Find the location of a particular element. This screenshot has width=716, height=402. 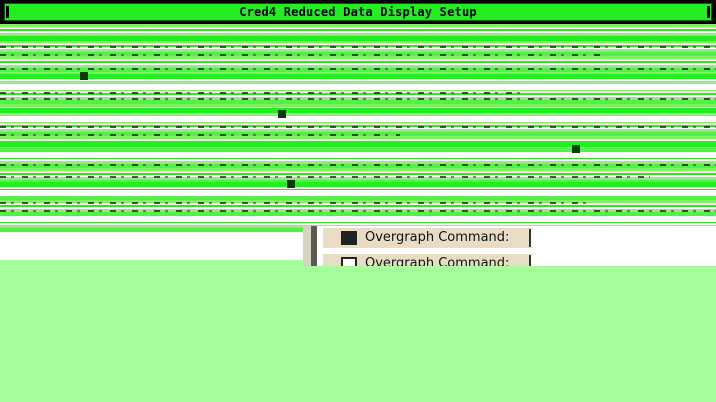

overgraph-row-1: Overgraph Command: is located at coordinates (428, 238).